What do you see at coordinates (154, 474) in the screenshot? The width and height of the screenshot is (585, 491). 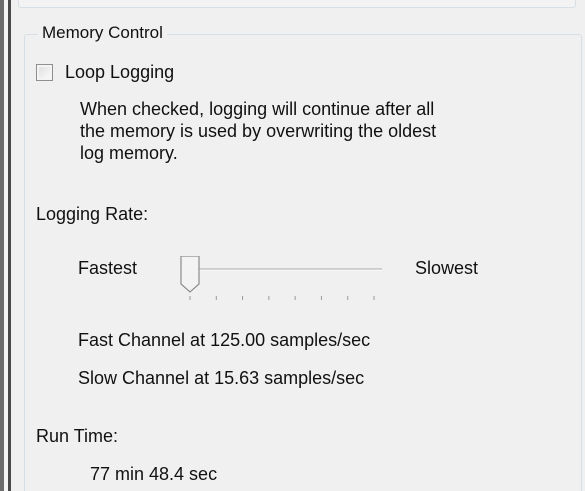 I see `run-time-value: 77 min 48.4 sec` at bounding box center [154, 474].